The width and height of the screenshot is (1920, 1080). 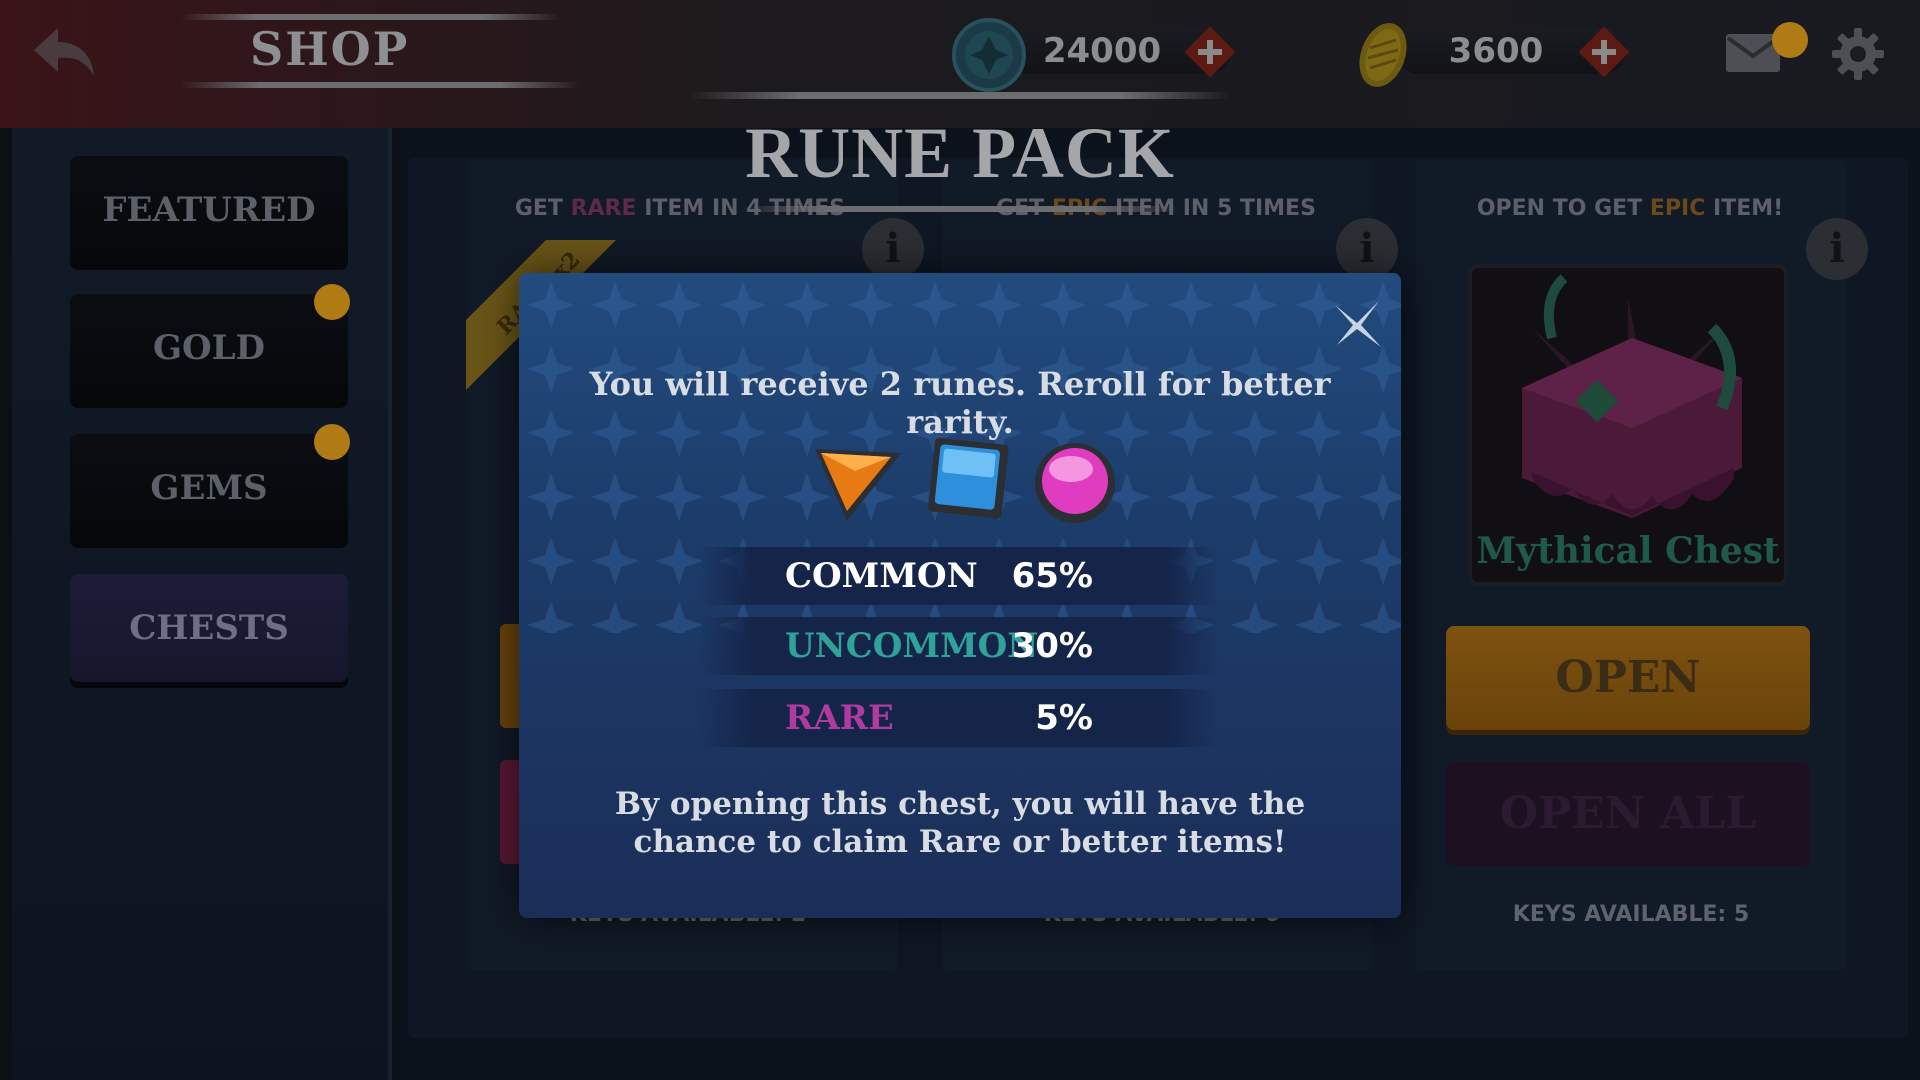 I want to click on gem-coin-icon, so click(x=989, y=55).